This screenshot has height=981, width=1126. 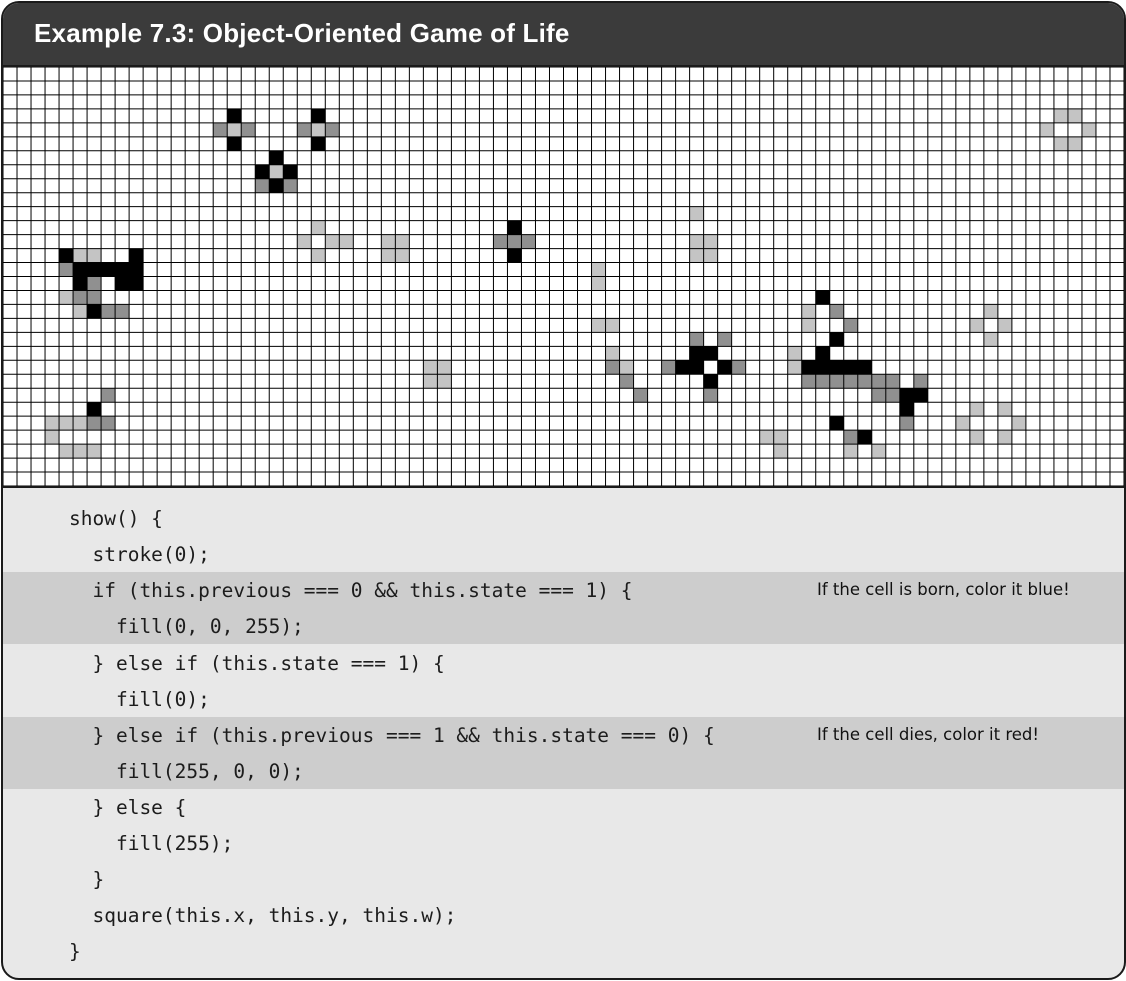 I want to click on annotation-born: If the cell is born, color it blue!, so click(x=943, y=589).